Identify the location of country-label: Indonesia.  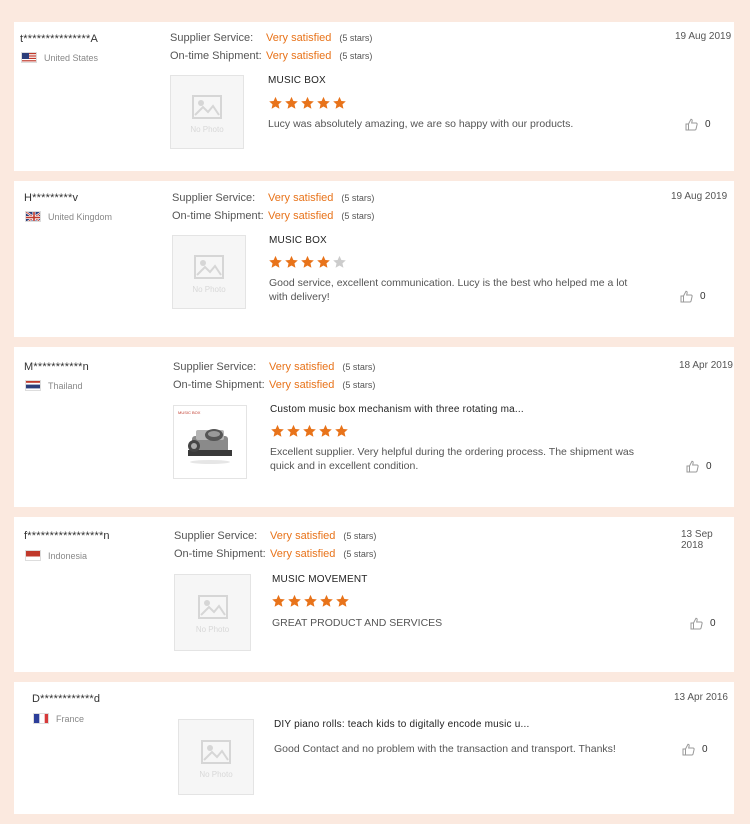
(68, 555).